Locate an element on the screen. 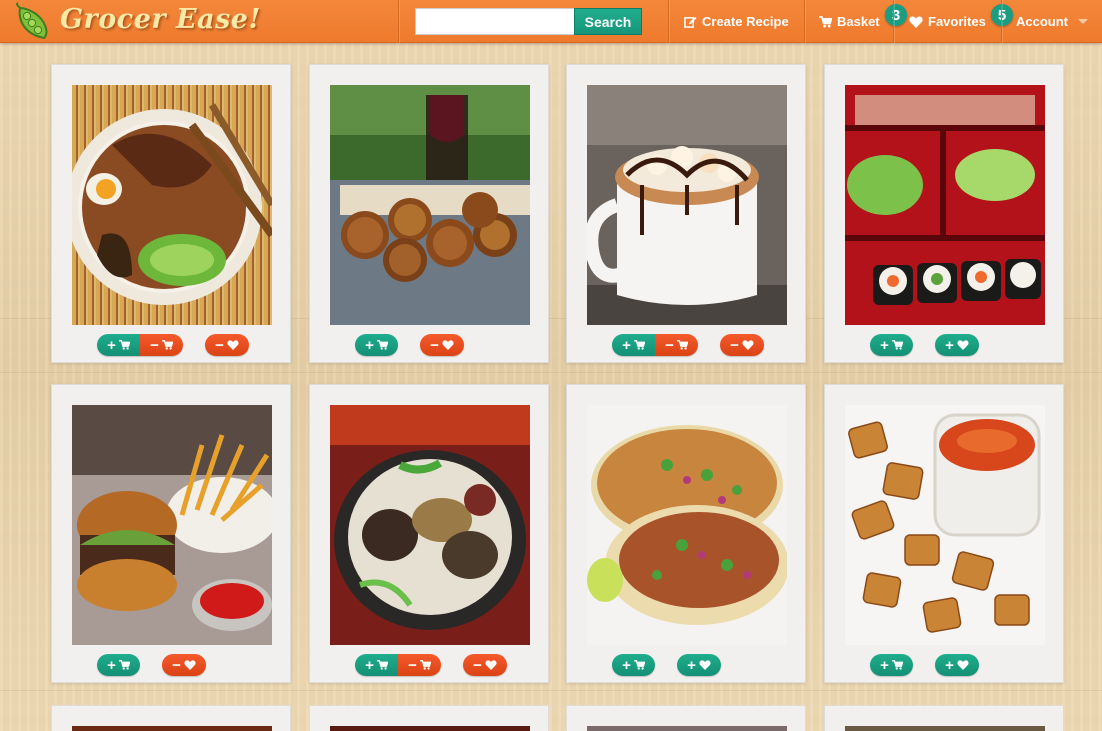 Image resolution: width=1102 pixels, height=731 pixels. search-button: Search is located at coordinates (608, 21).